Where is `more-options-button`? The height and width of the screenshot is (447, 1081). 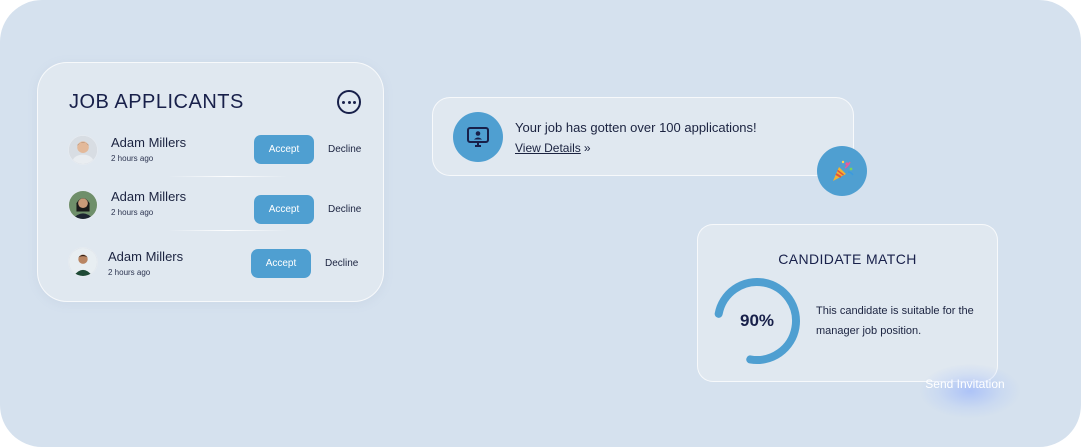
more-options-button is located at coordinates (349, 102).